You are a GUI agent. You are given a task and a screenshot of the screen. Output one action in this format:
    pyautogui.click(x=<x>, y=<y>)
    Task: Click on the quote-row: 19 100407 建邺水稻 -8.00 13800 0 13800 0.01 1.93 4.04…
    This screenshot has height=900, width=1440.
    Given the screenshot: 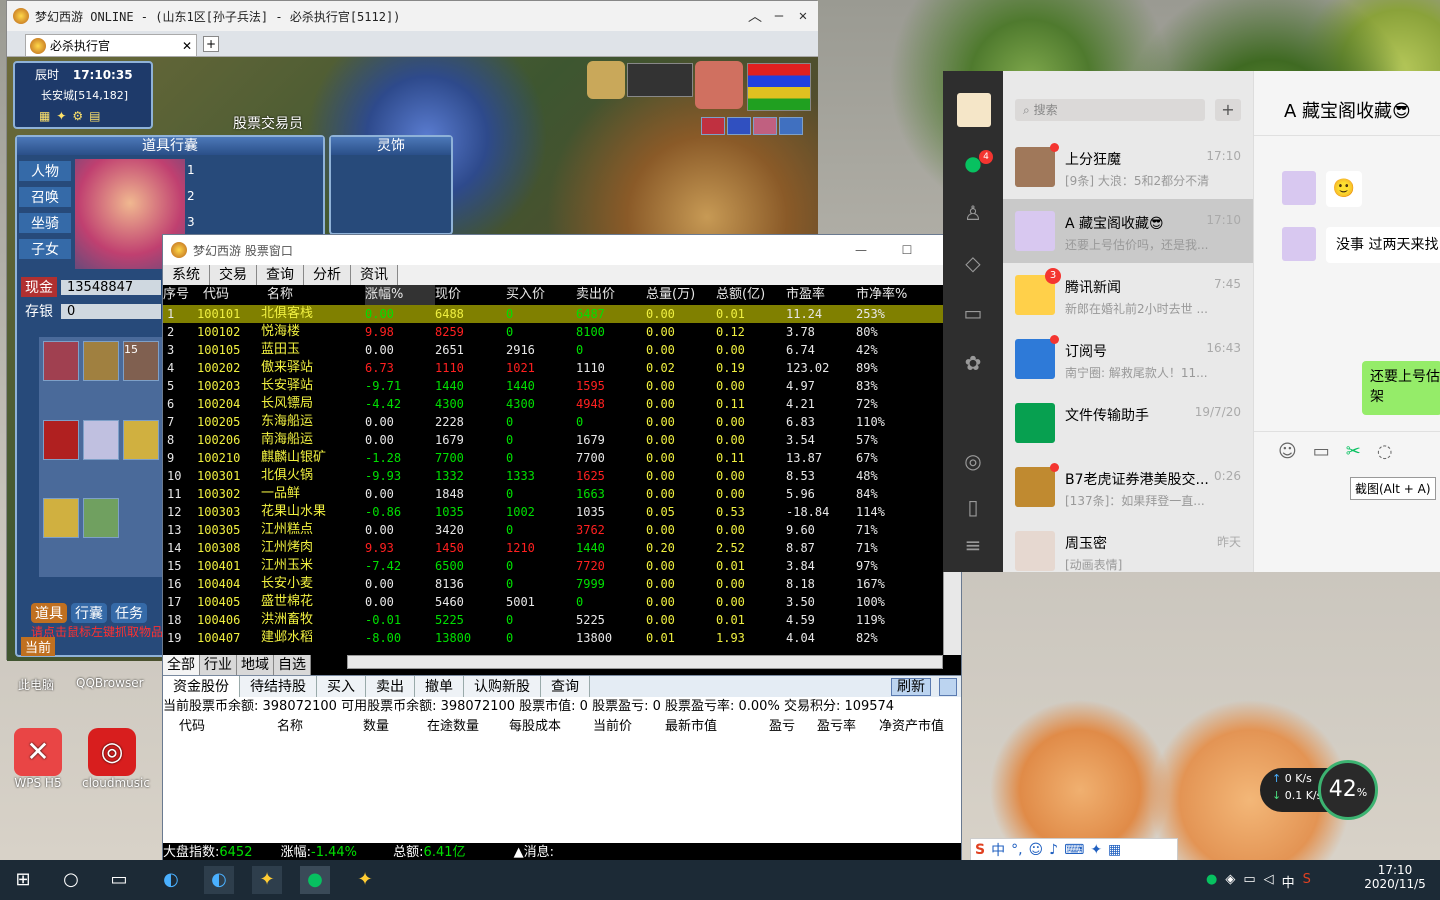 What is the action you would take?
    pyautogui.click(x=553, y=638)
    